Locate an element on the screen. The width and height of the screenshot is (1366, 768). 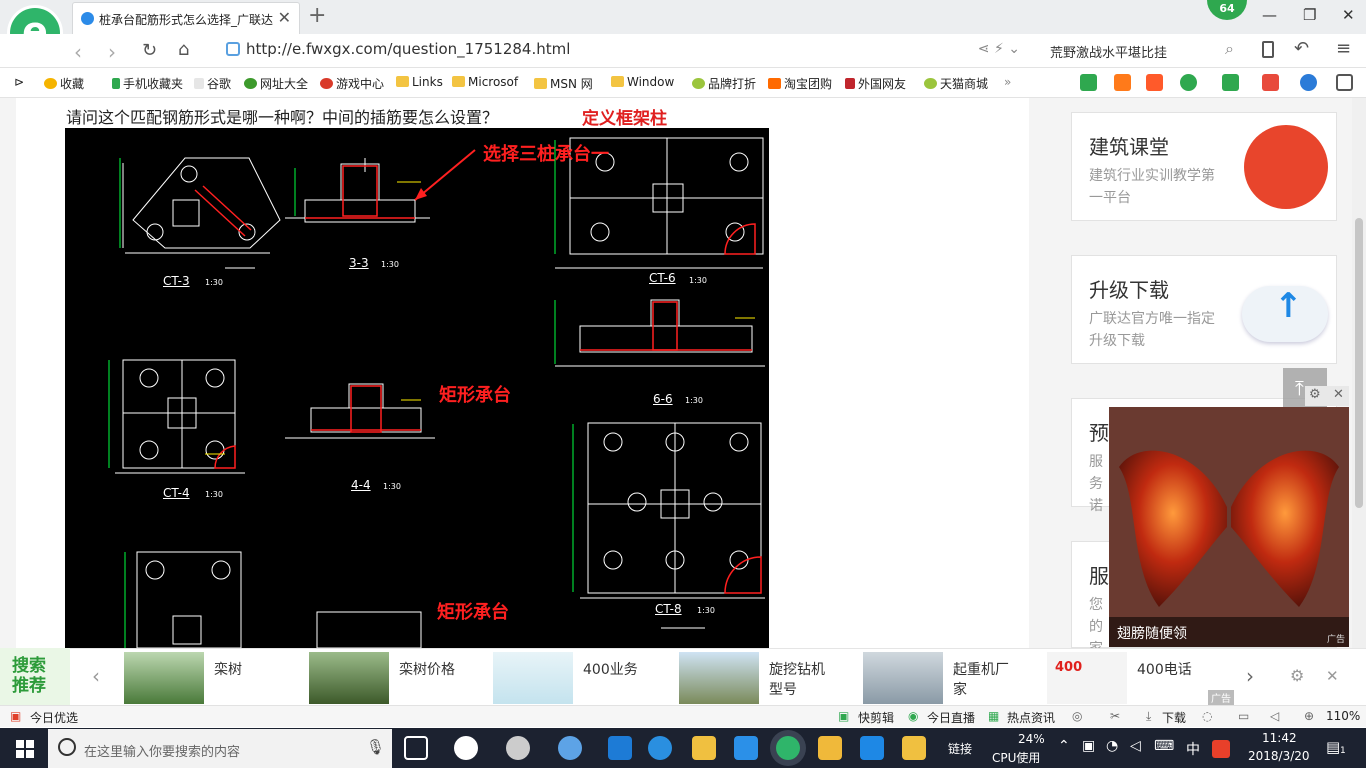
forward-icon: › is located at coordinates (112, 52).